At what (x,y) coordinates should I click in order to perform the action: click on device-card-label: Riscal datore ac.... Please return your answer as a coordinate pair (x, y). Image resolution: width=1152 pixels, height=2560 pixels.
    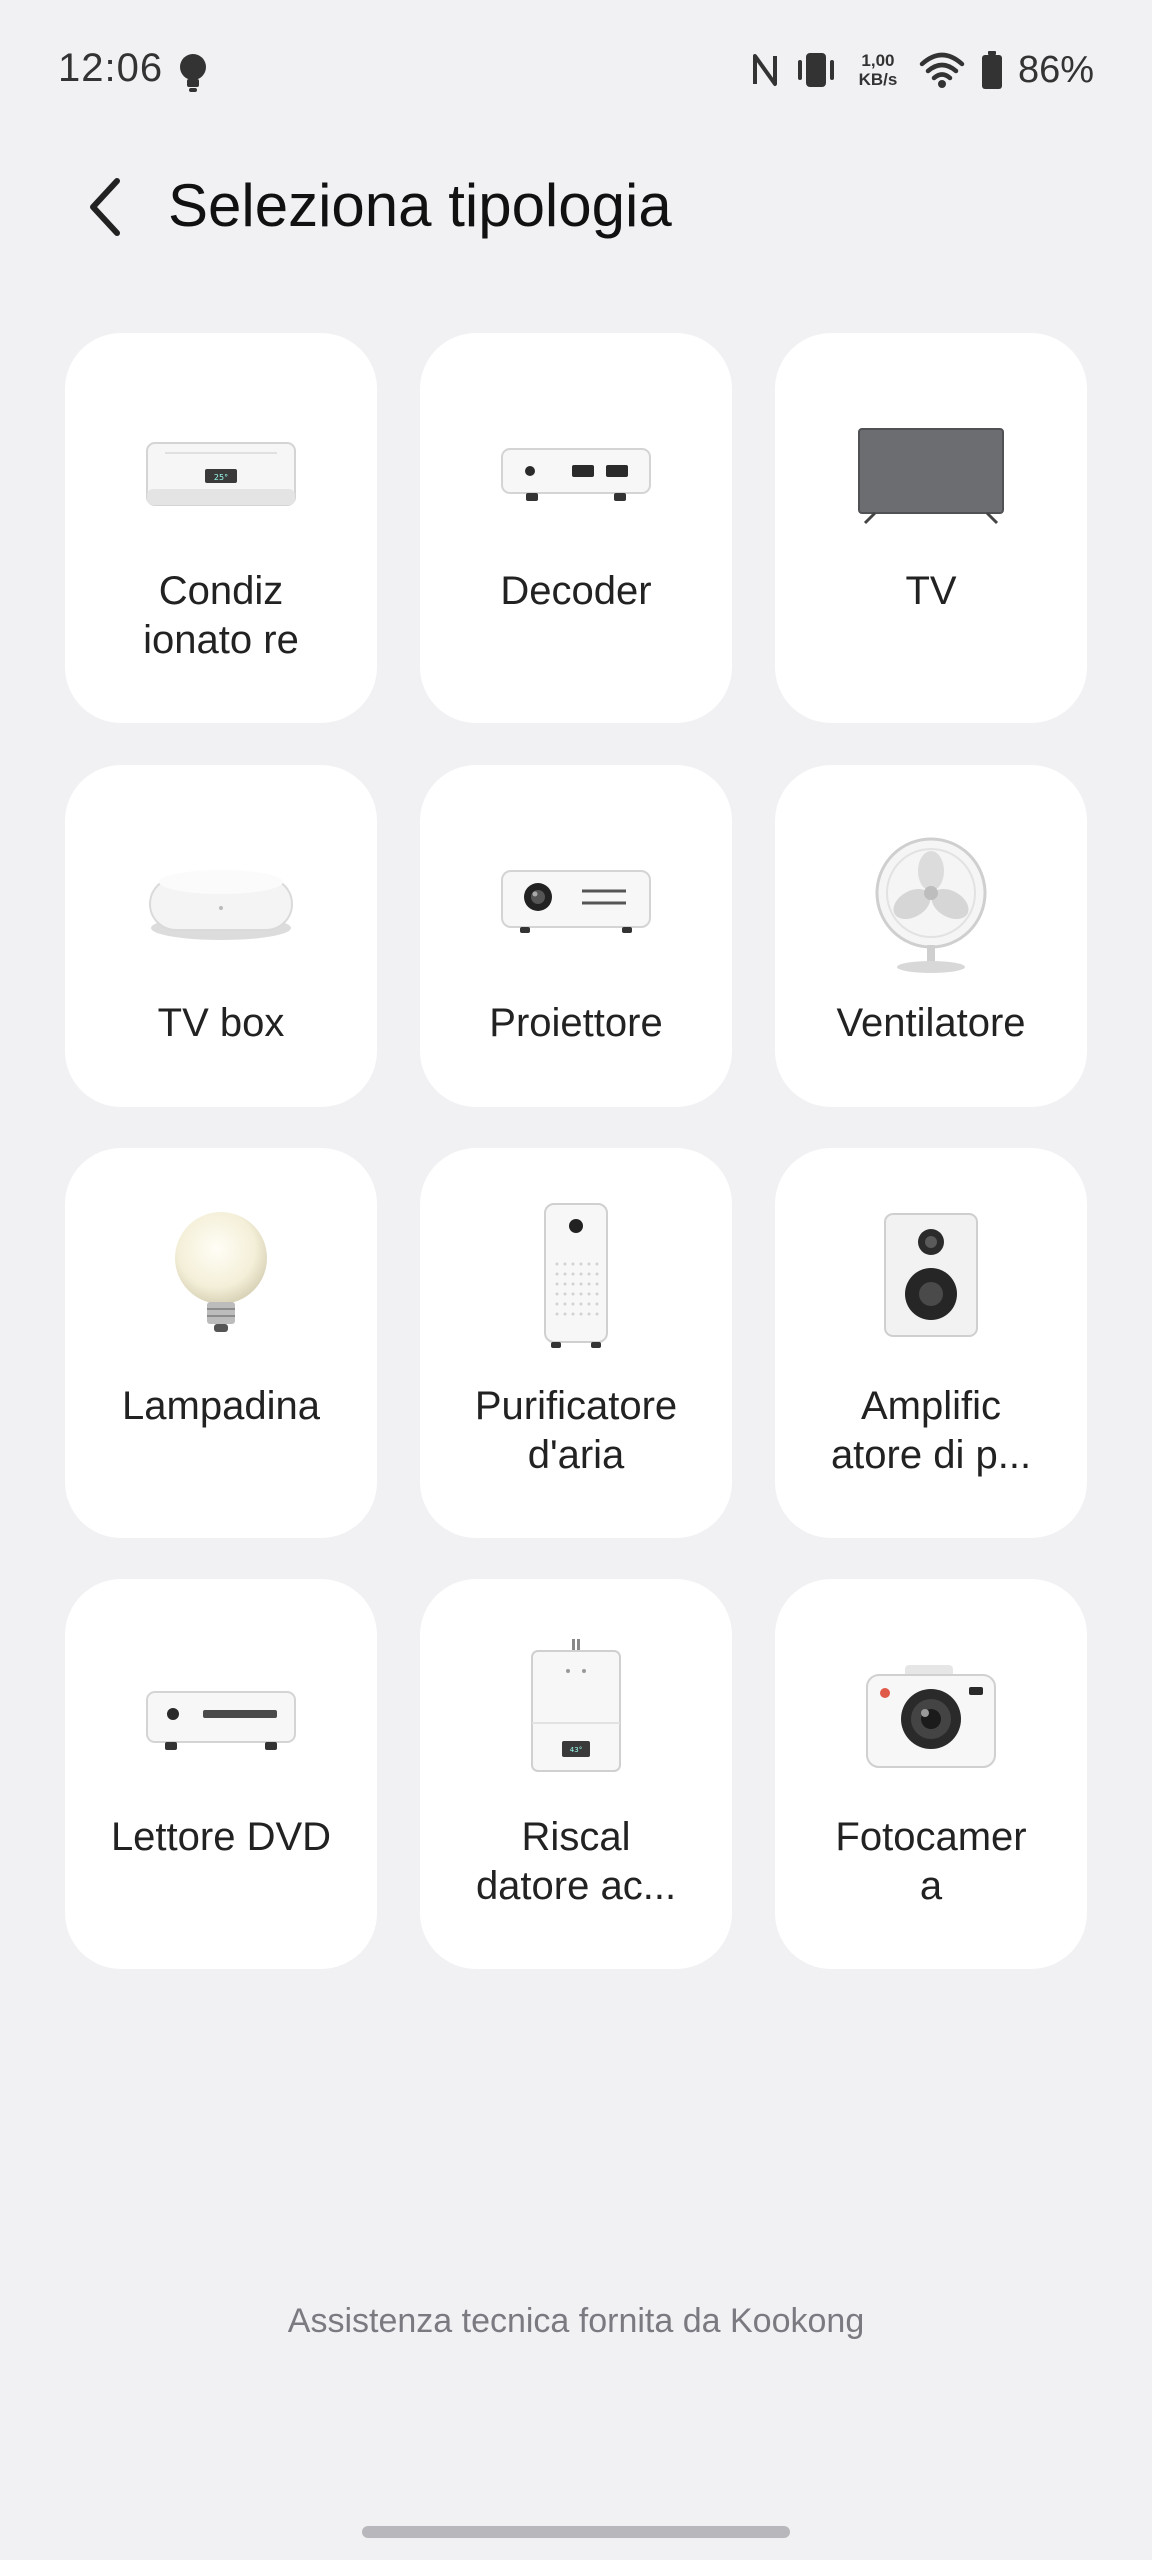
    Looking at the image, I should click on (576, 1861).